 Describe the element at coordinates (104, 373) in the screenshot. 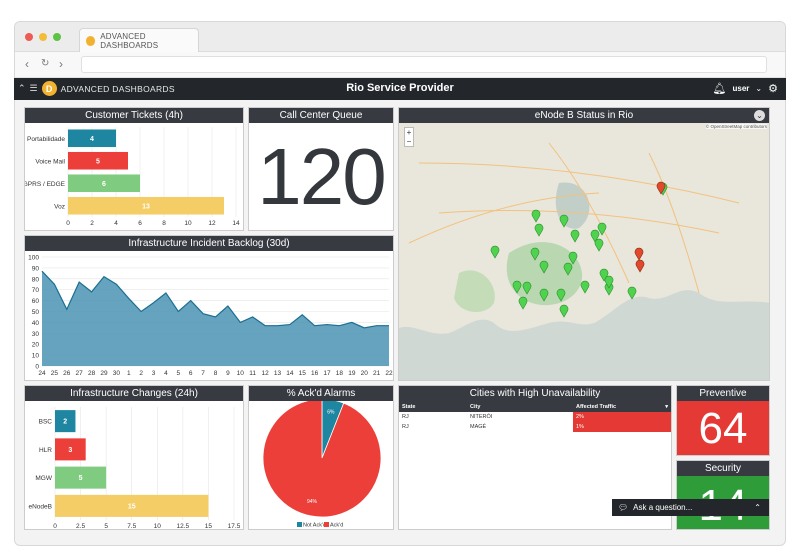

I see `x-tick-label: 29` at that location.